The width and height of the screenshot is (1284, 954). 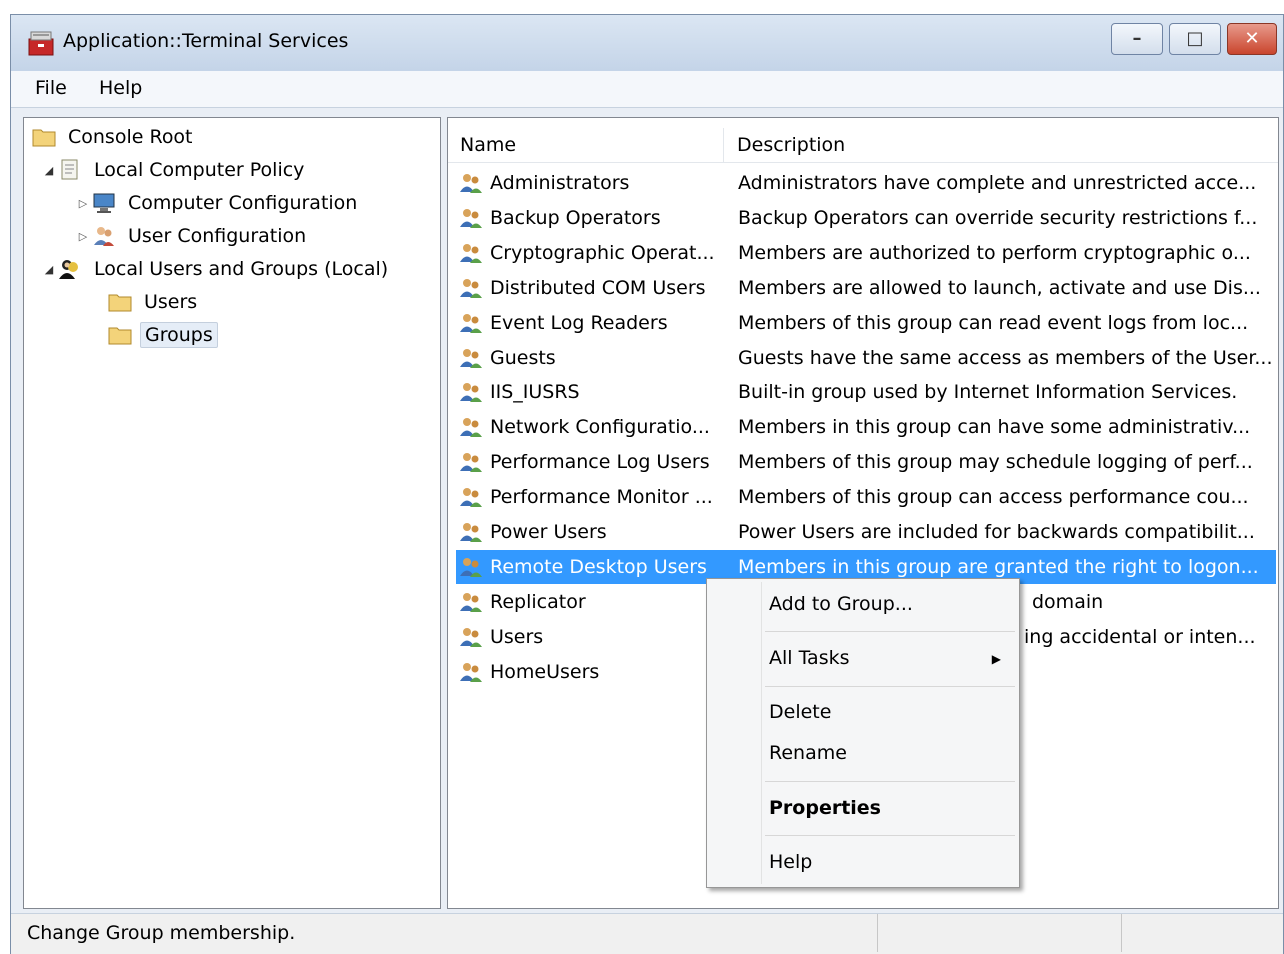 What do you see at coordinates (647, 43) in the screenshot?
I see `title-bar: Application::Terminal Services – □ ✕` at bounding box center [647, 43].